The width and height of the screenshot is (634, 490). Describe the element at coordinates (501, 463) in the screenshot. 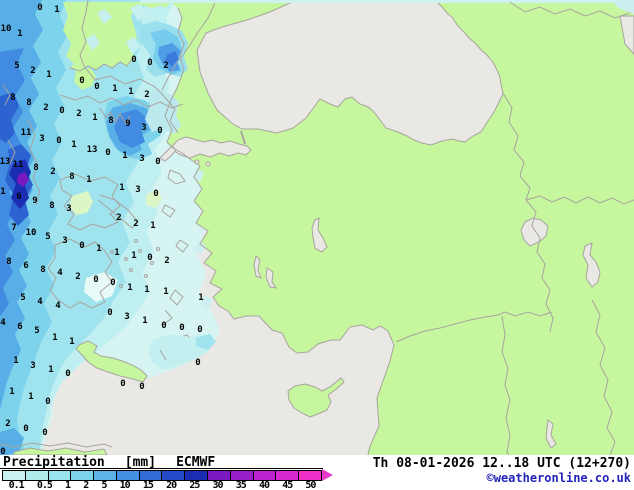

I see `run-datetime: Th 08-01-2026 12..18 UTC (12+270)` at that location.